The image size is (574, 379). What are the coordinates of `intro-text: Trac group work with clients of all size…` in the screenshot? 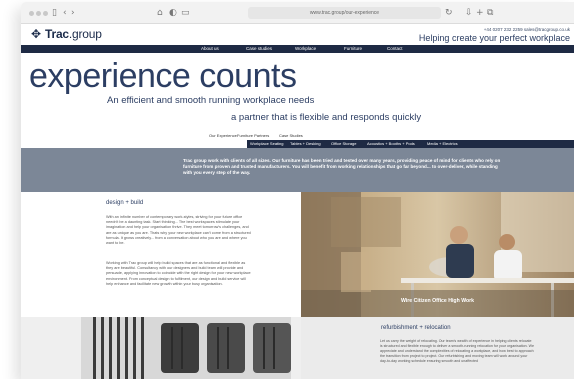 It's located at (342, 166).